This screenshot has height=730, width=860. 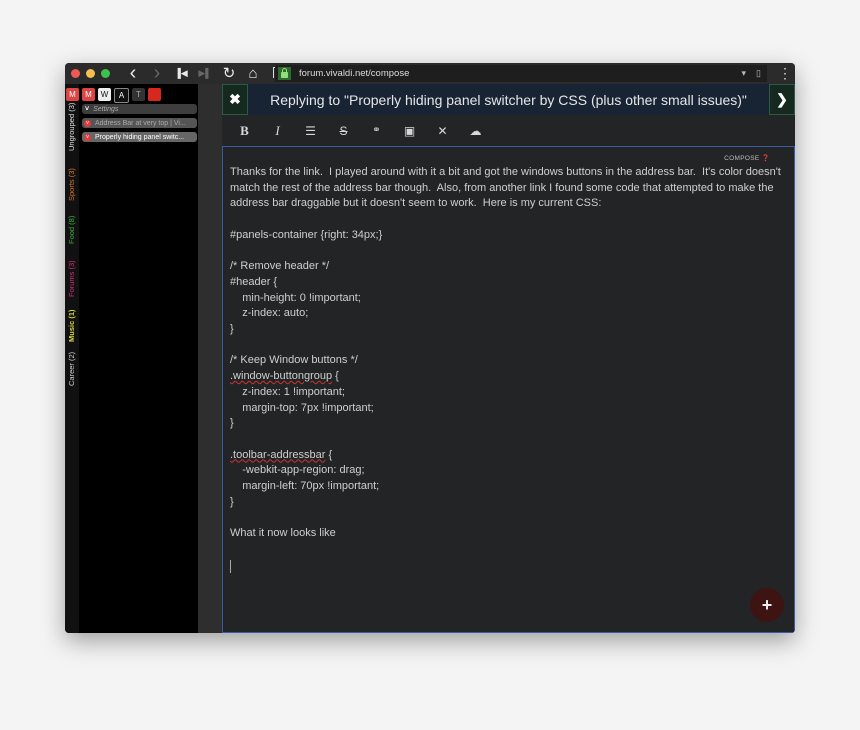 I want to click on text-caret, so click(x=230, y=566).